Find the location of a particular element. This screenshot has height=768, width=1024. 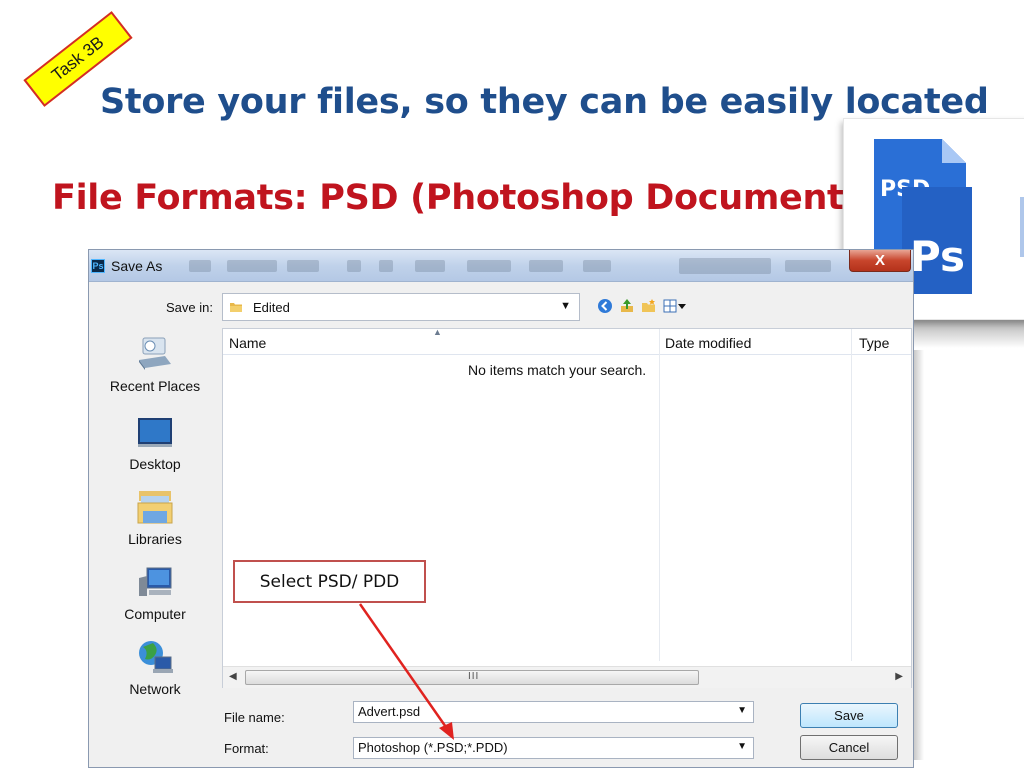

empty-message: No items match your search. is located at coordinates (557, 370).